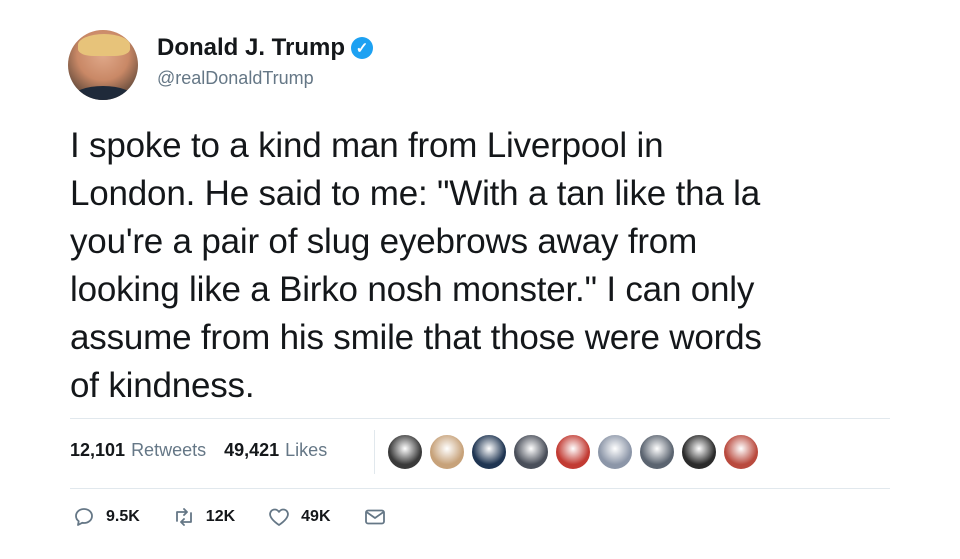 The width and height of the screenshot is (960, 559). Describe the element at coordinates (97, 450) in the screenshot. I see `retweets-count: 12,101` at that location.